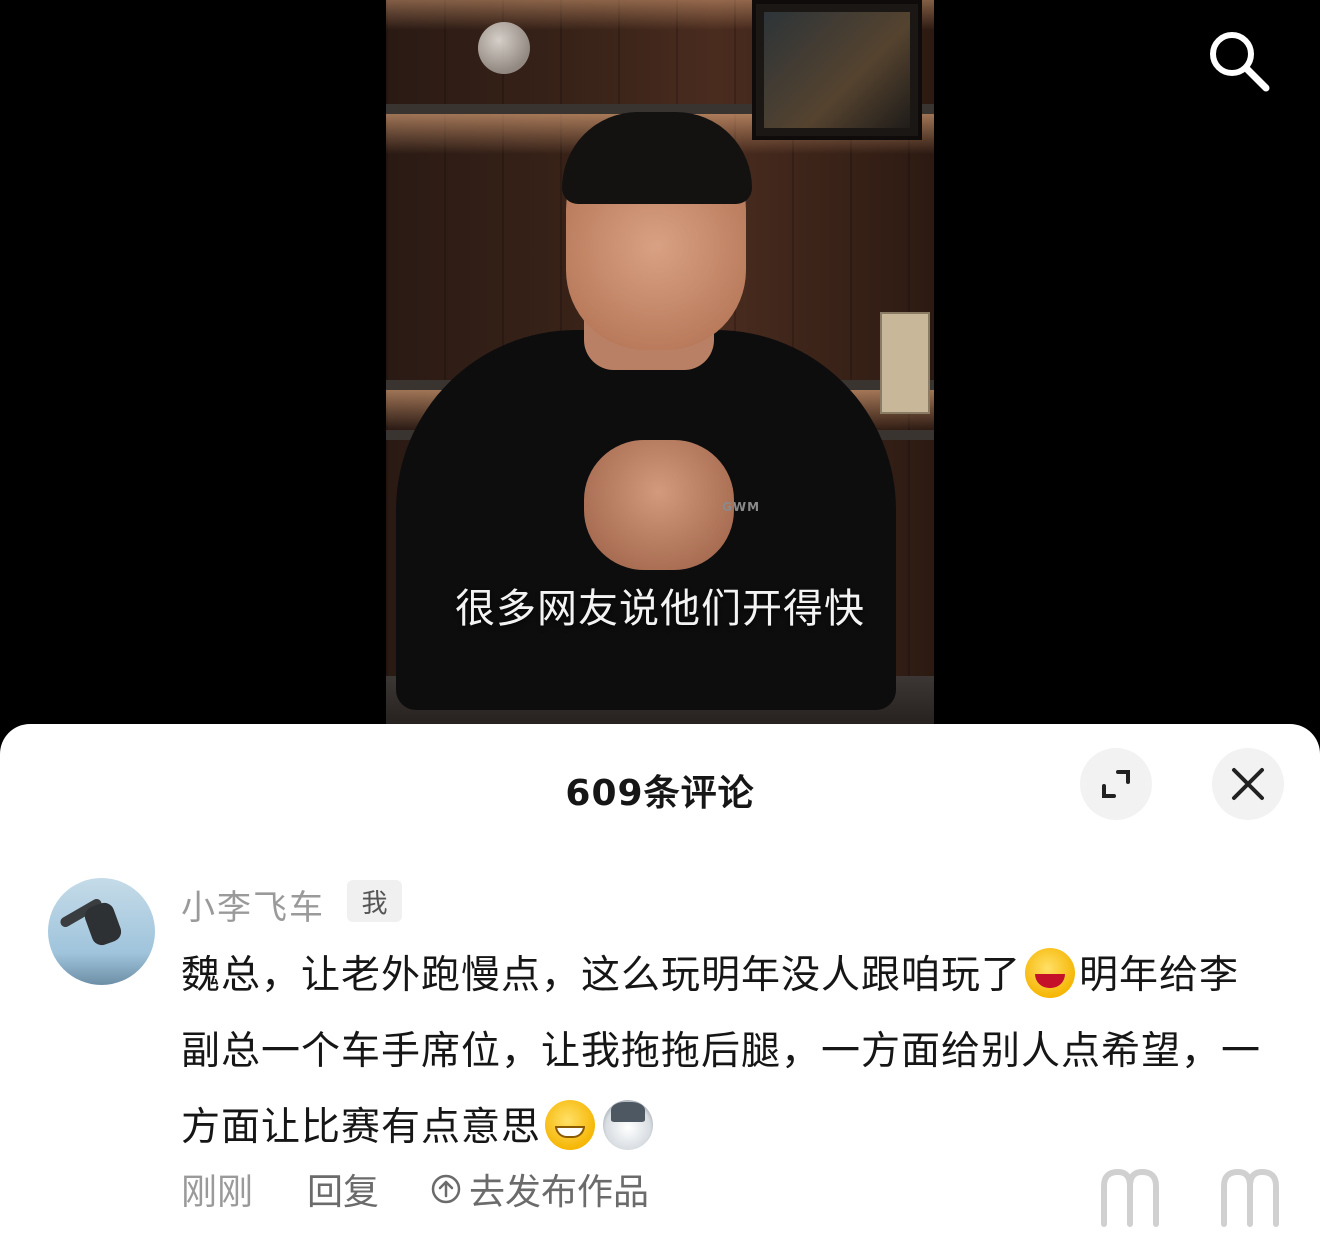 This screenshot has height=1243, width=1320. I want to click on grinning-emoji-icon, so click(570, 1125).